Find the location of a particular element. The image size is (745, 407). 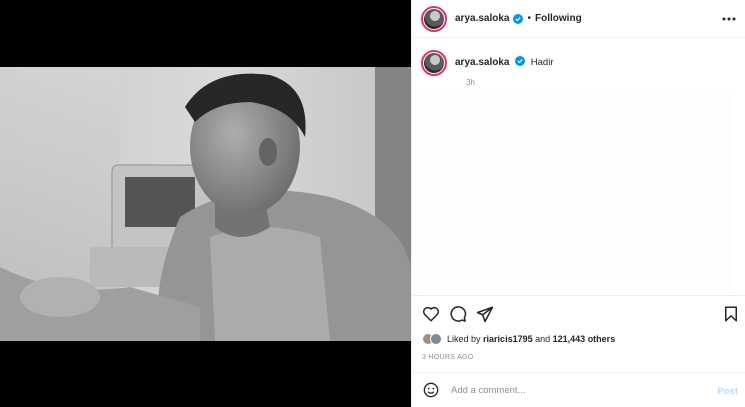

emoji-icon is located at coordinates (431, 390).